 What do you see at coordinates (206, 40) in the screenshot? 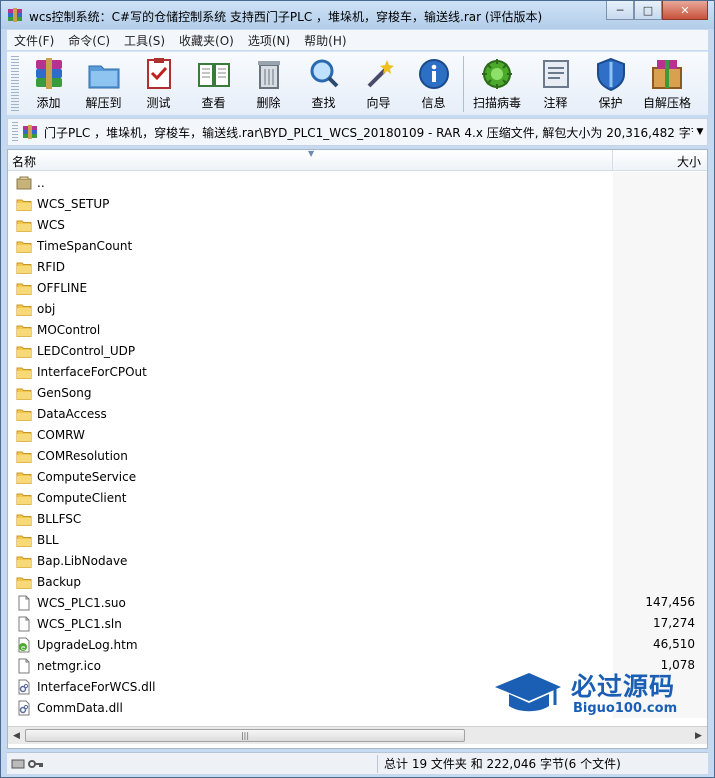
I see `menu-favorites: 收藏夹(O)` at bounding box center [206, 40].